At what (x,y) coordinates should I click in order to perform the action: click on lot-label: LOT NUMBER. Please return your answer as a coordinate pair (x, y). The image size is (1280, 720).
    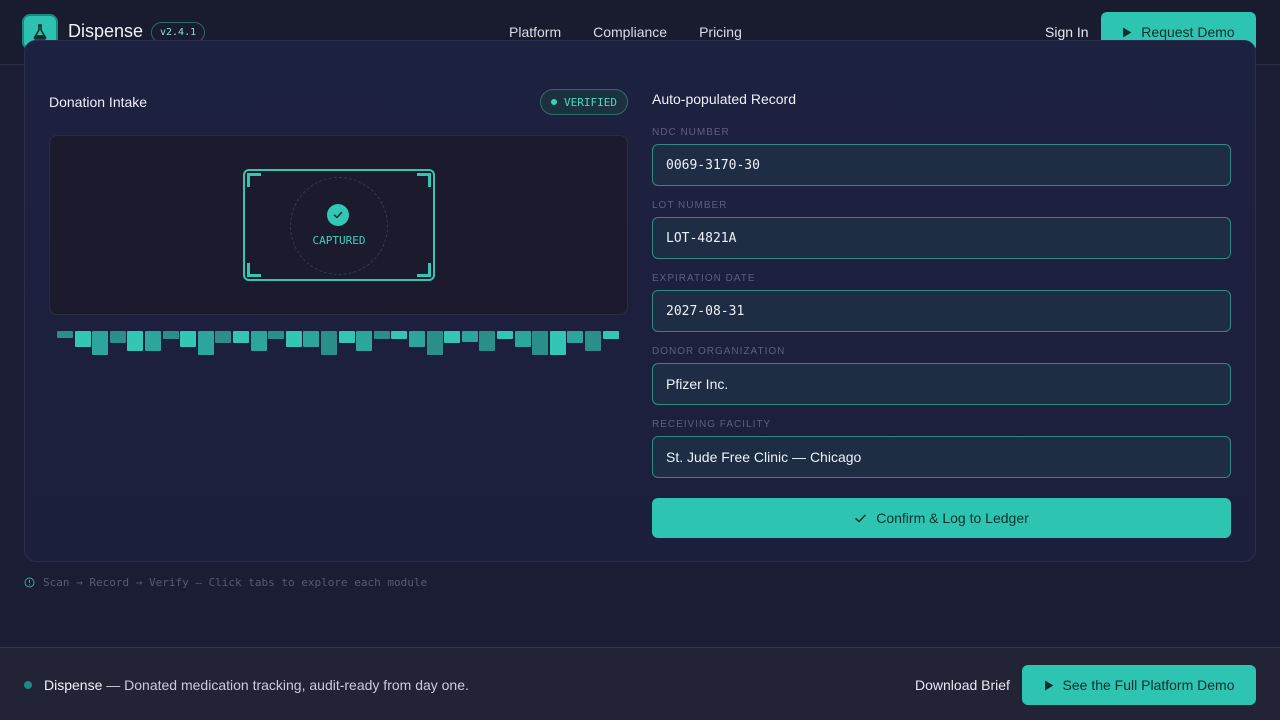
    Looking at the image, I should click on (690, 205).